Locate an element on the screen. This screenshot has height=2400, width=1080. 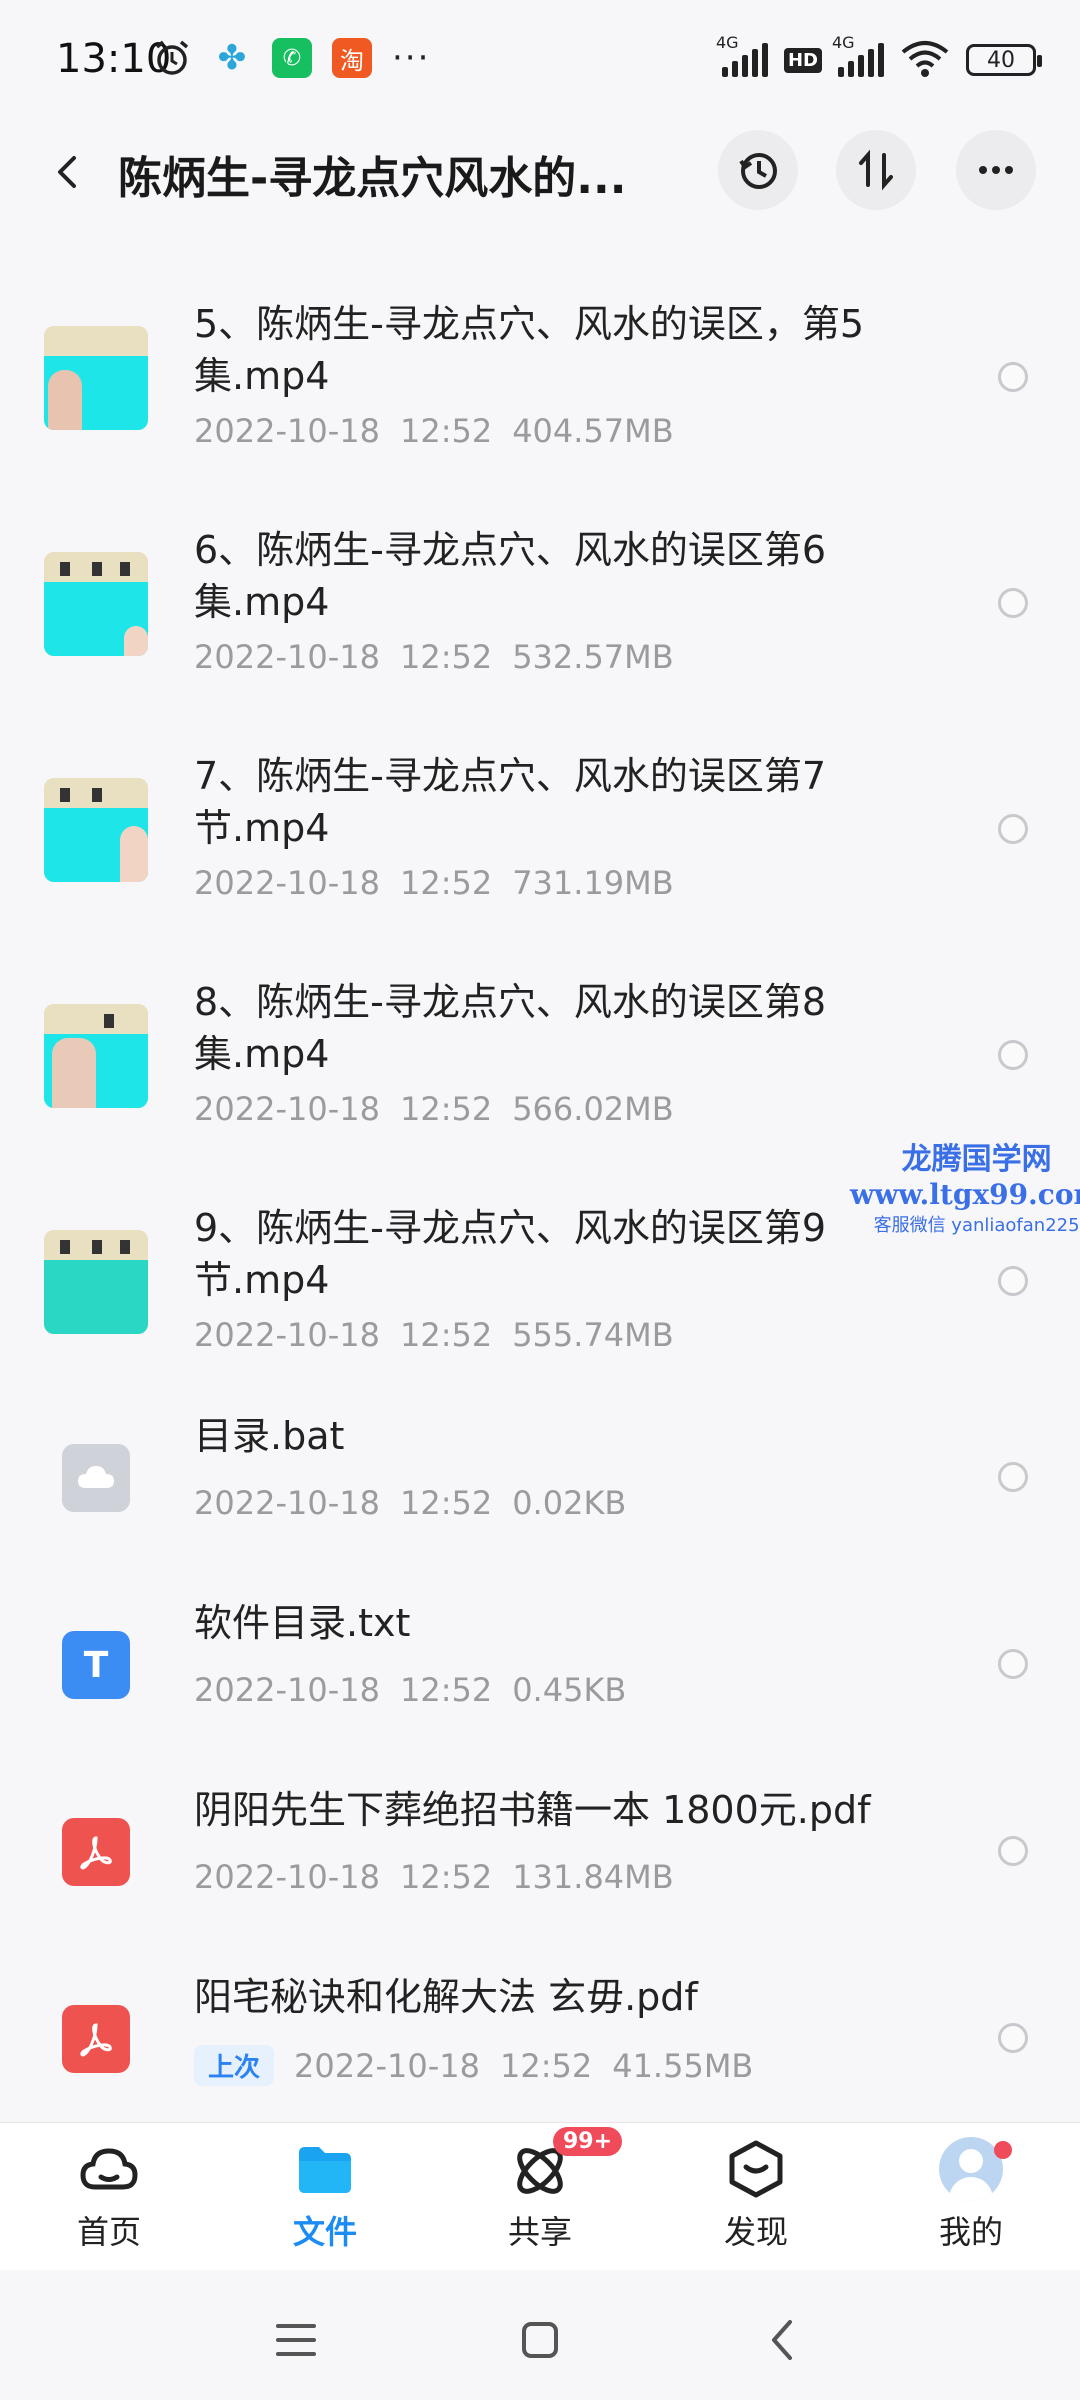
home-square-icon is located at coordinates (540, 2340).